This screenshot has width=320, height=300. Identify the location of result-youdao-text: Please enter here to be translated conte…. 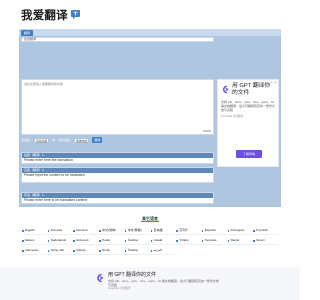
(117, 200).